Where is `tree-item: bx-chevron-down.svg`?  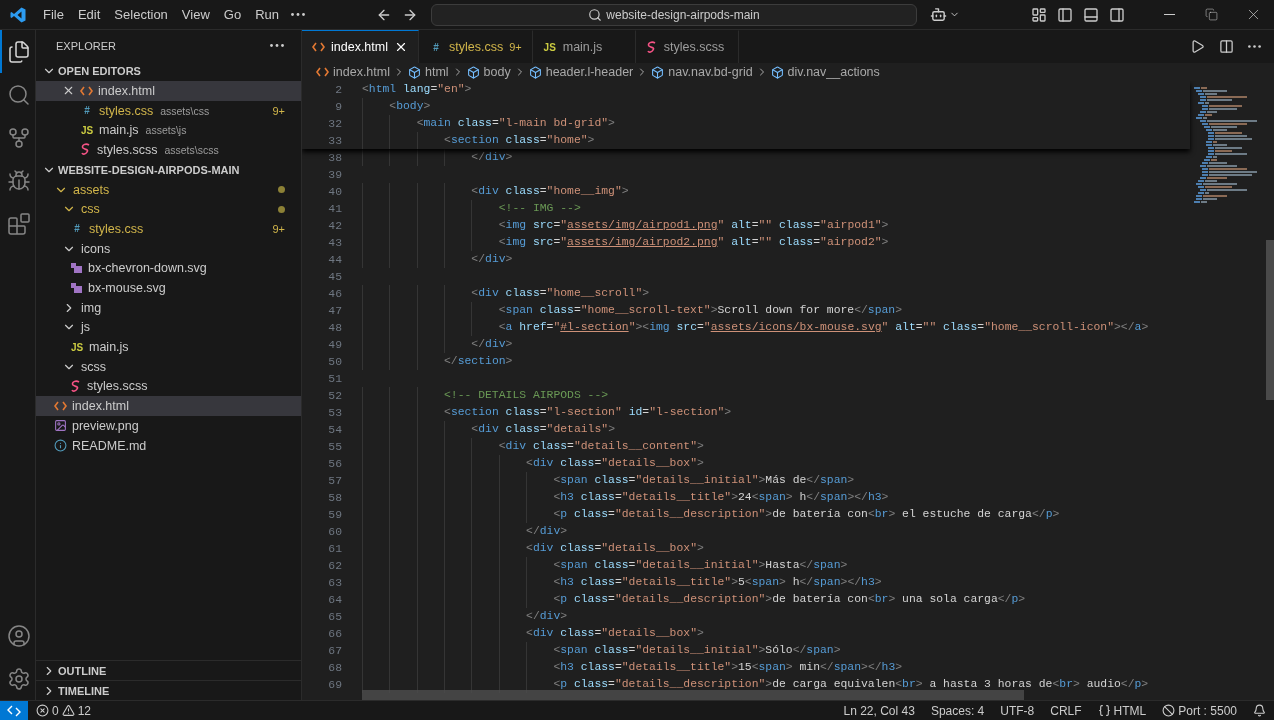
tree-item: bx-chevron-down.svg is located at coordinates (168, 268).